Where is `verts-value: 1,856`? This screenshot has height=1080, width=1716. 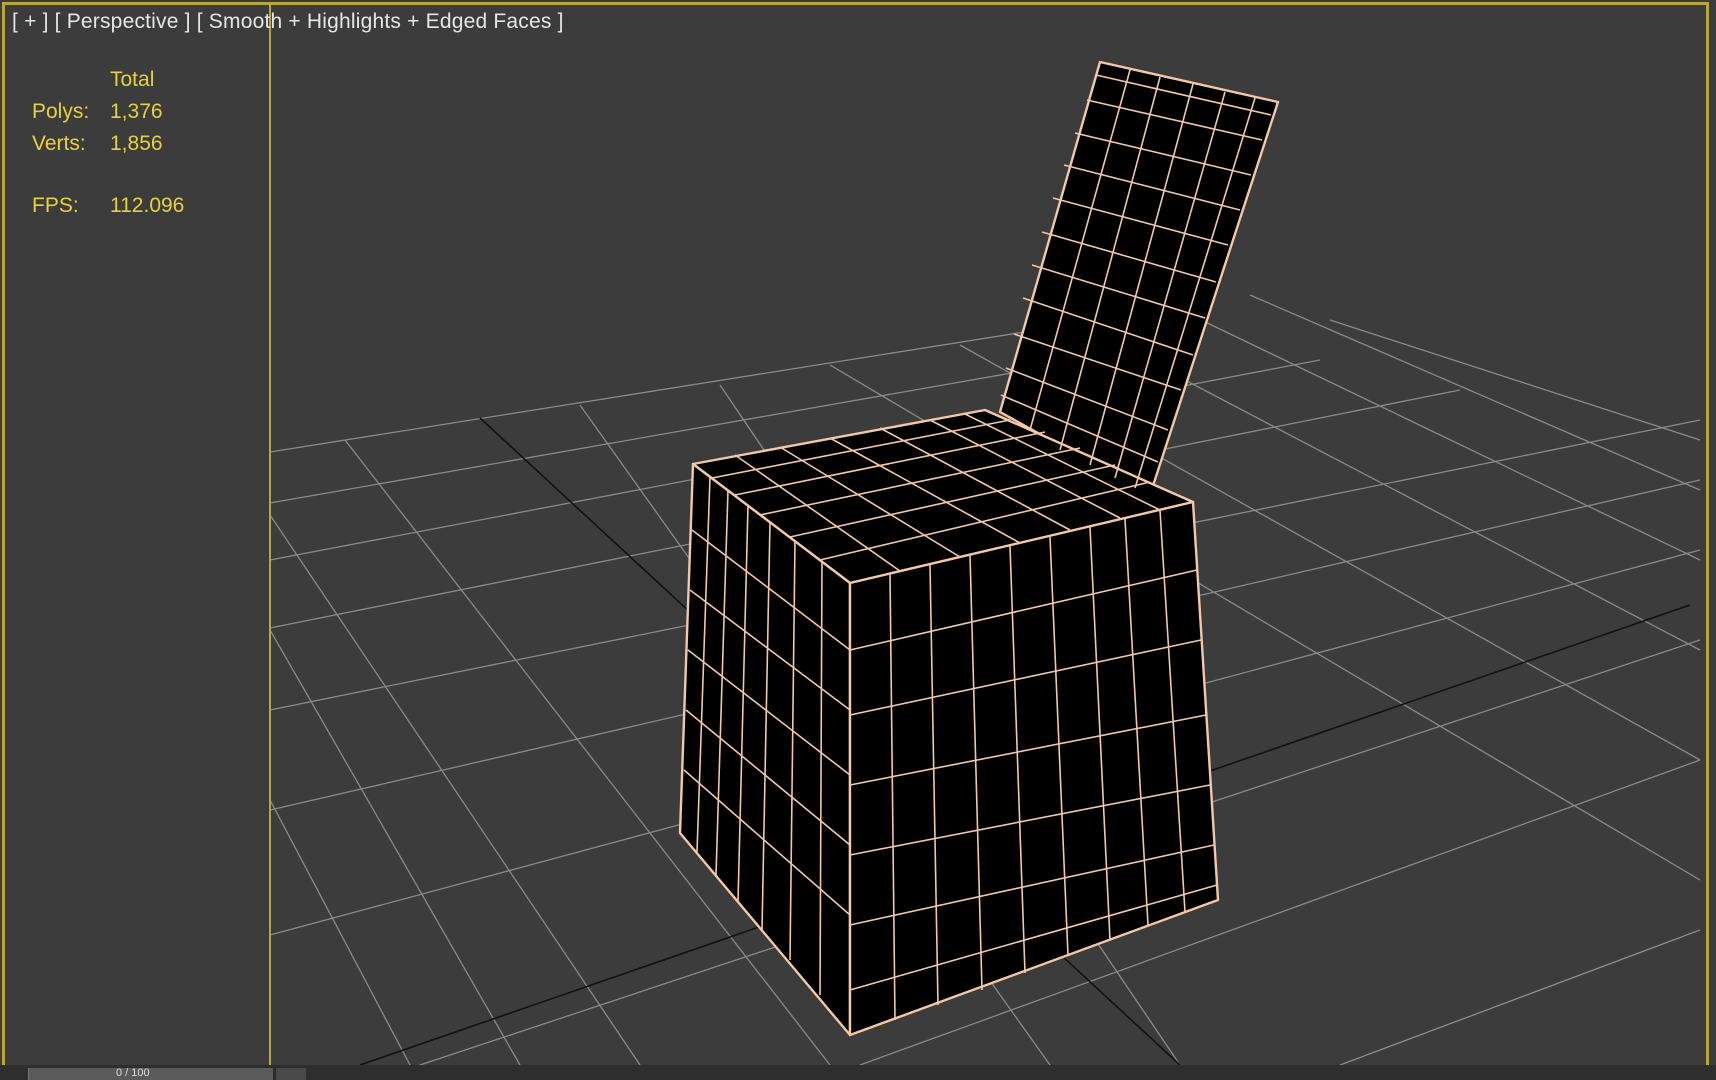 verts-value: 1,856 is located at coordinates (136, 143).